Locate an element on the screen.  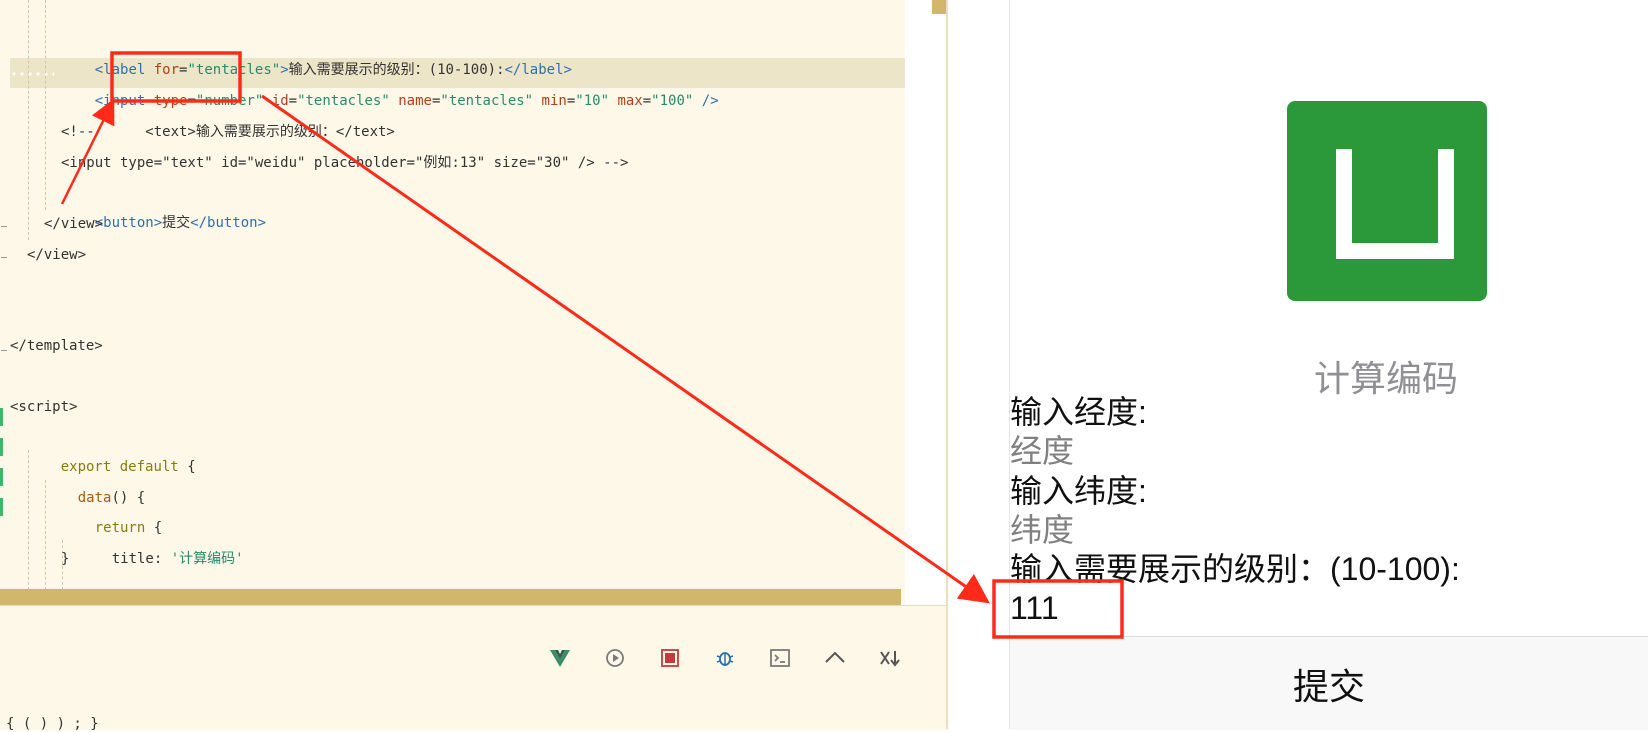
page-title: 计算编码 is located at coordinates (1386, 379).